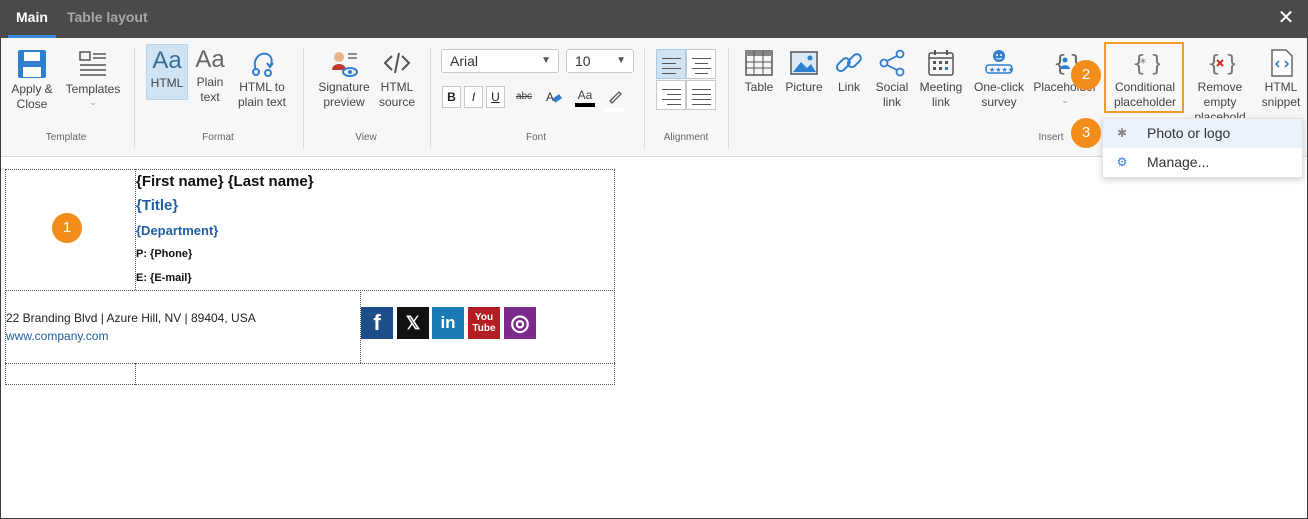 This screenshot has height=519, width=1308. I want to click on signature-email: E: {E-mail}, so click(164, 278).